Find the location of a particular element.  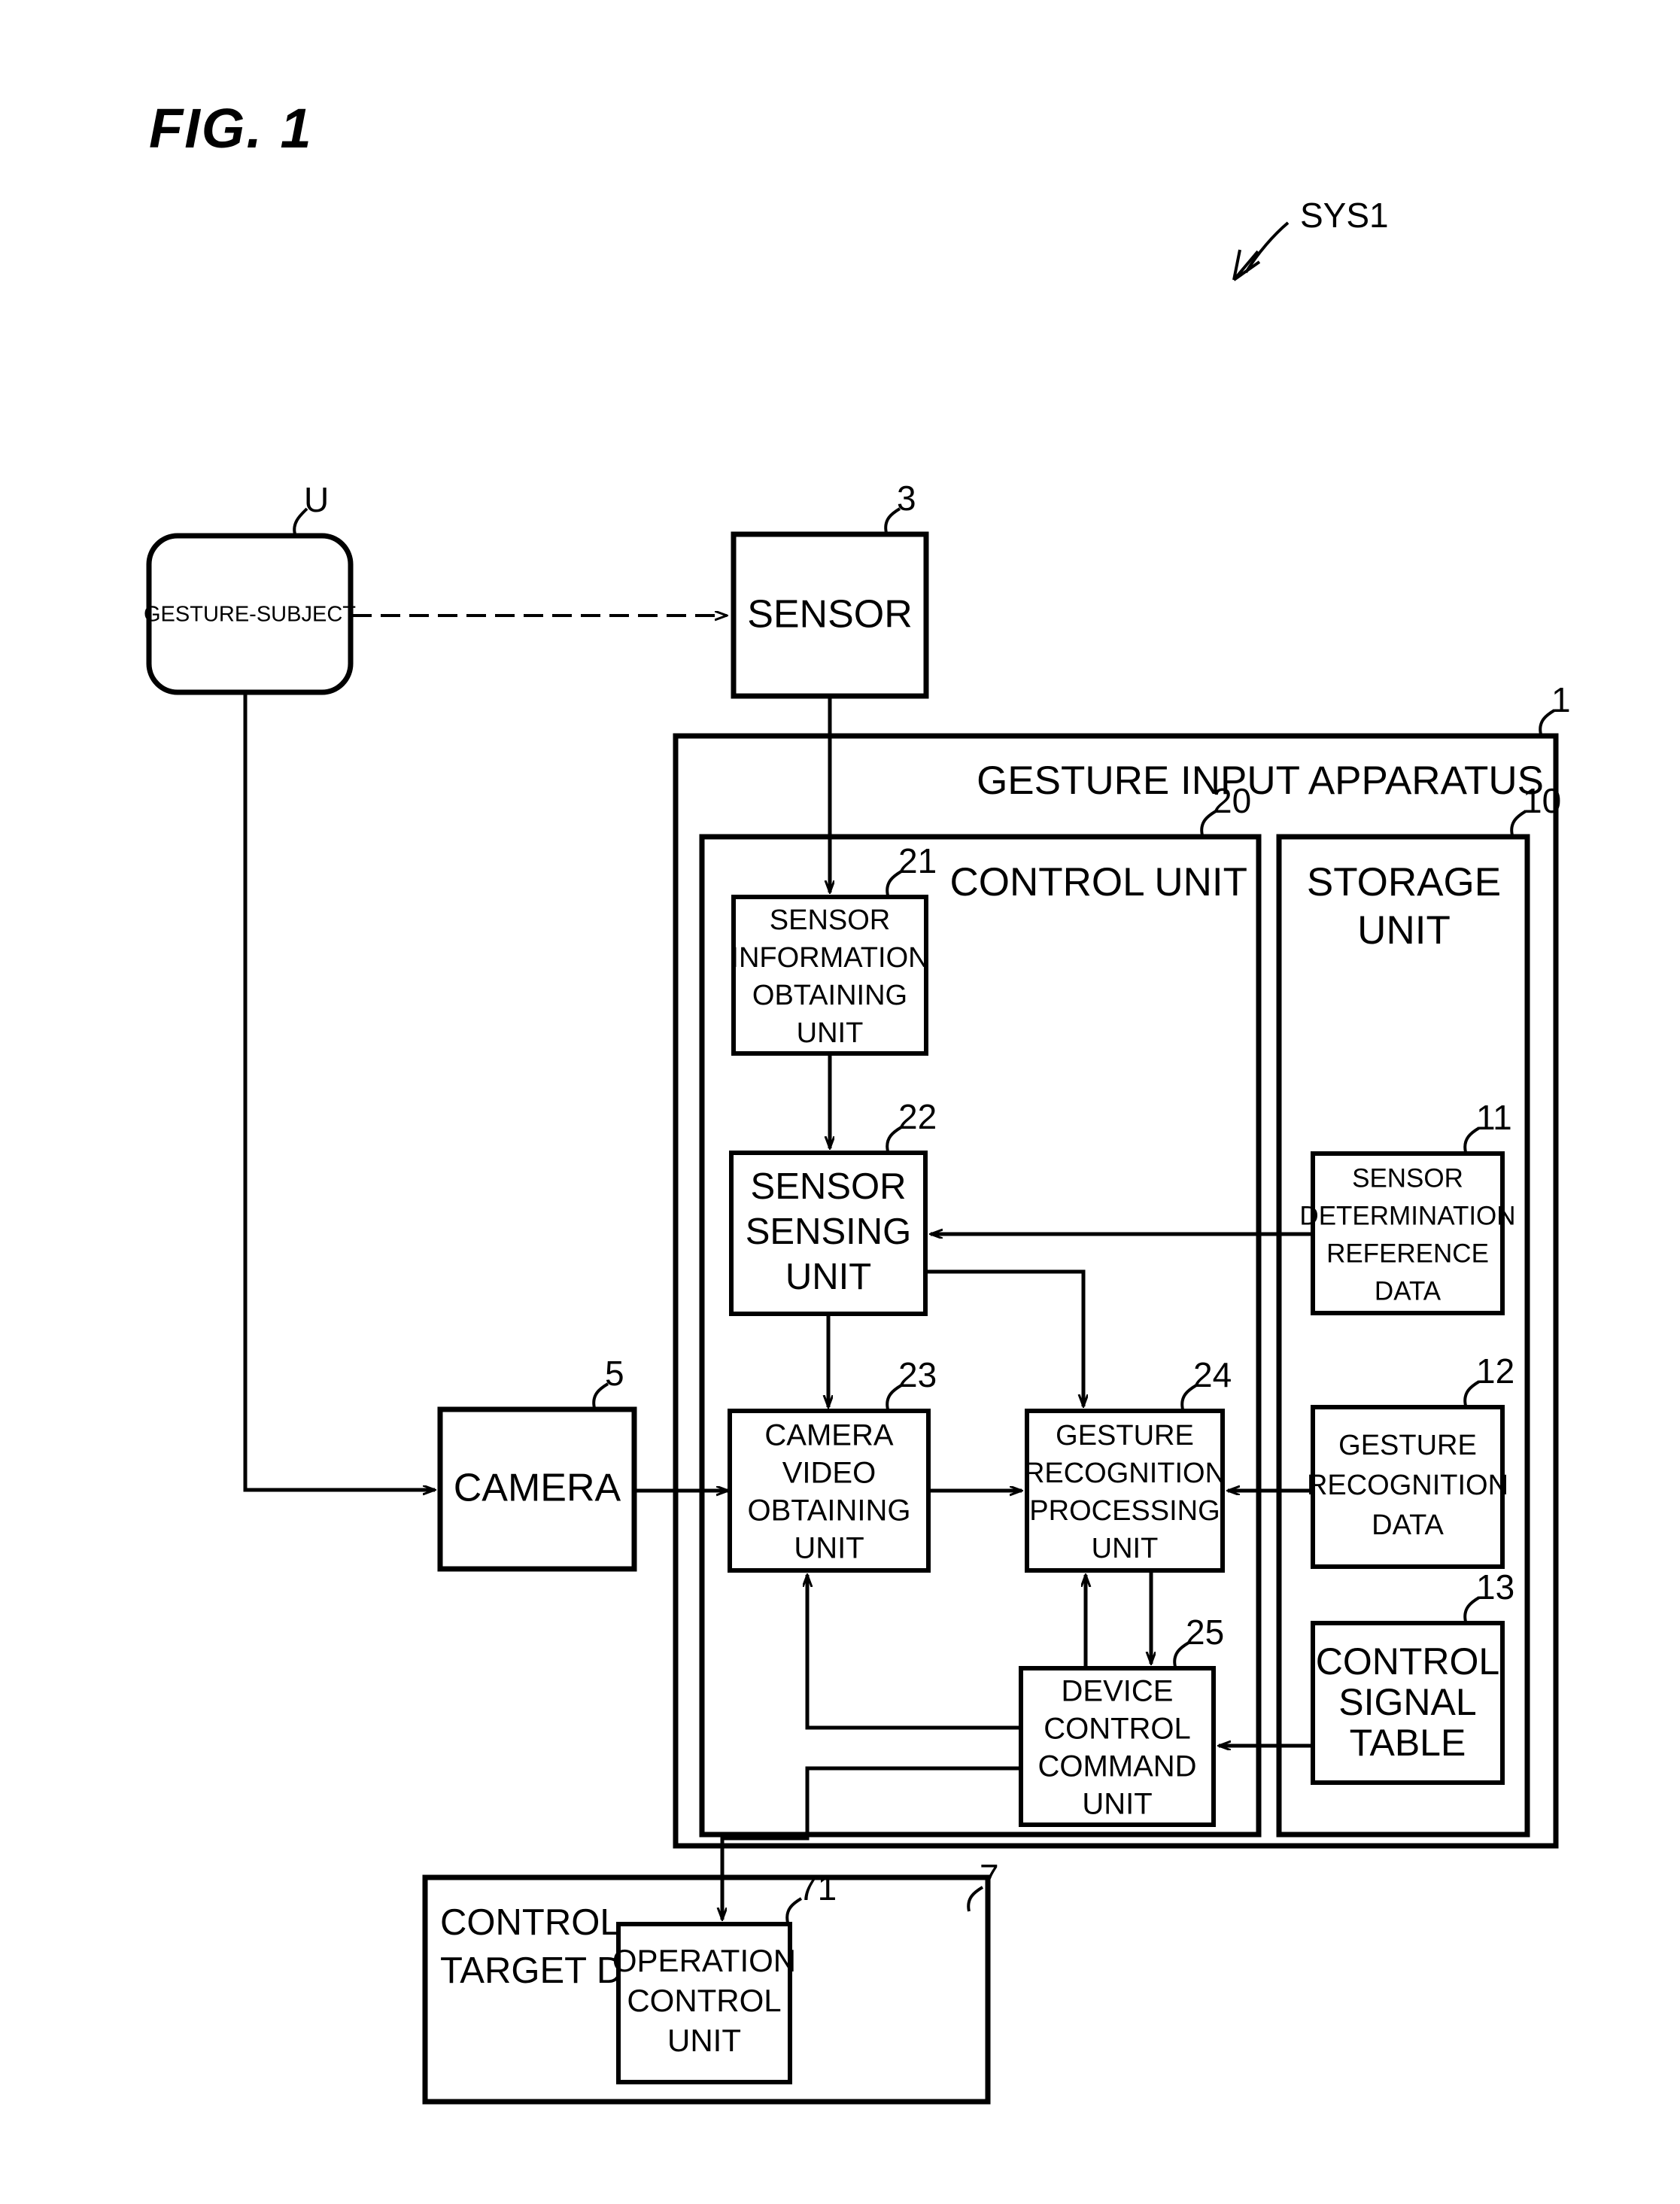

unit24-ref: 24 is located at coordinates (1212, 1374).